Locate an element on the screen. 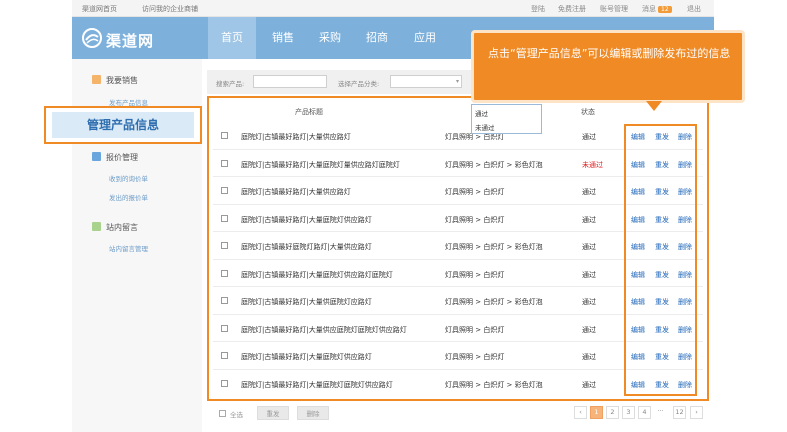 The width and height of the screenshot is (787, 432). sidebar-section-messages-label: 站内留言 is located at coordinates (122, 227).